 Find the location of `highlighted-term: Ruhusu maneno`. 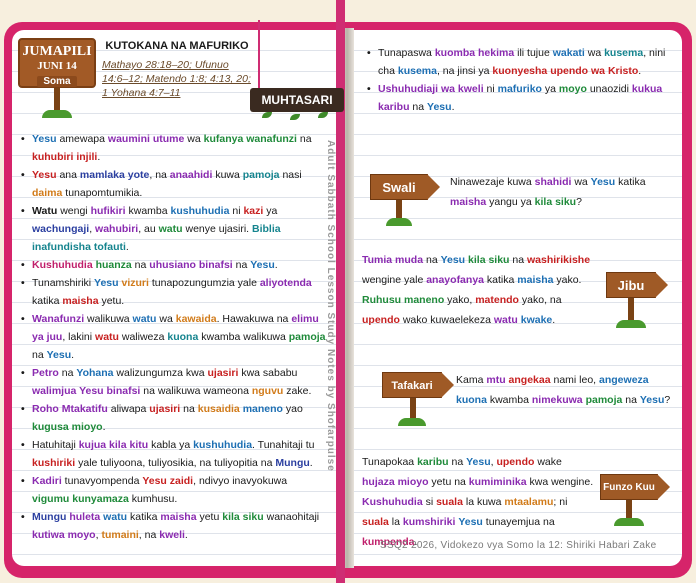

highlighted-term: Ruhusu maneno is located at coordinates (403, 300).